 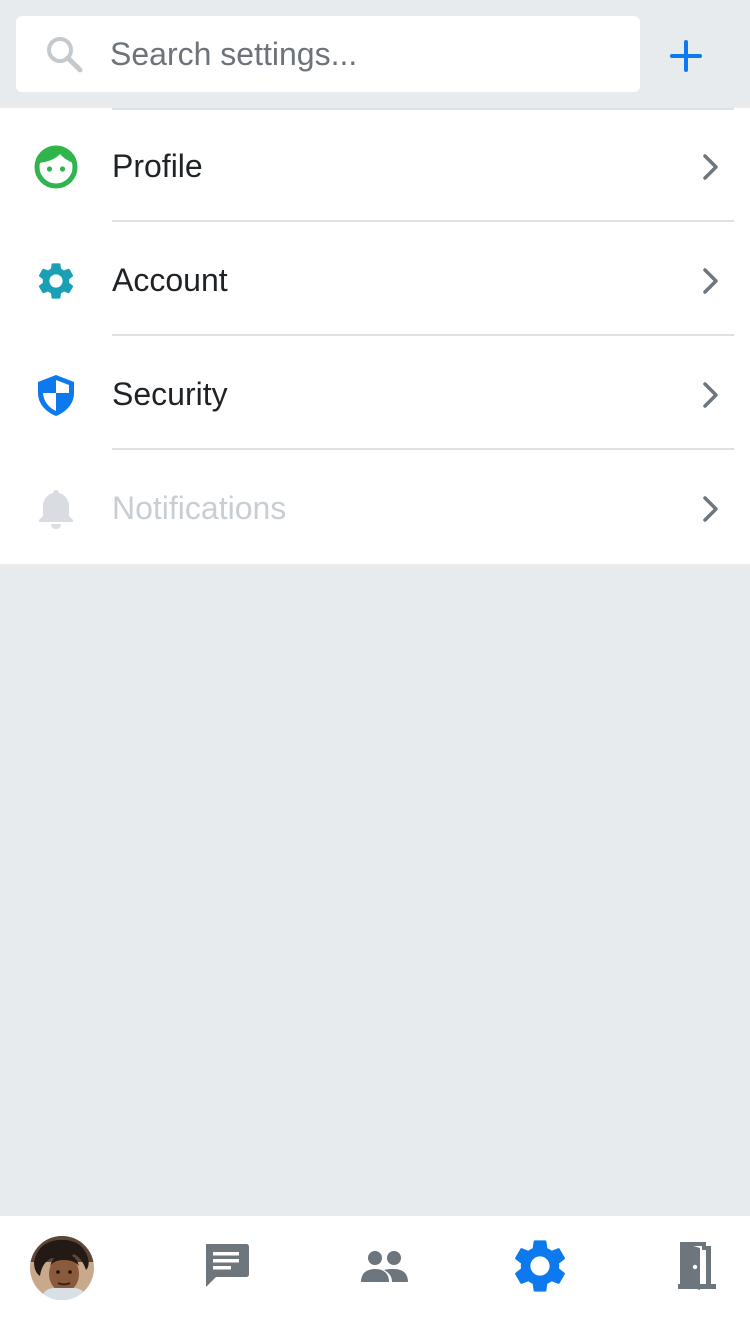 What do you see at coordinates (375, 393) in the screenshot?
I see `settings-item-security: Security` at bounding box center [375, 393].